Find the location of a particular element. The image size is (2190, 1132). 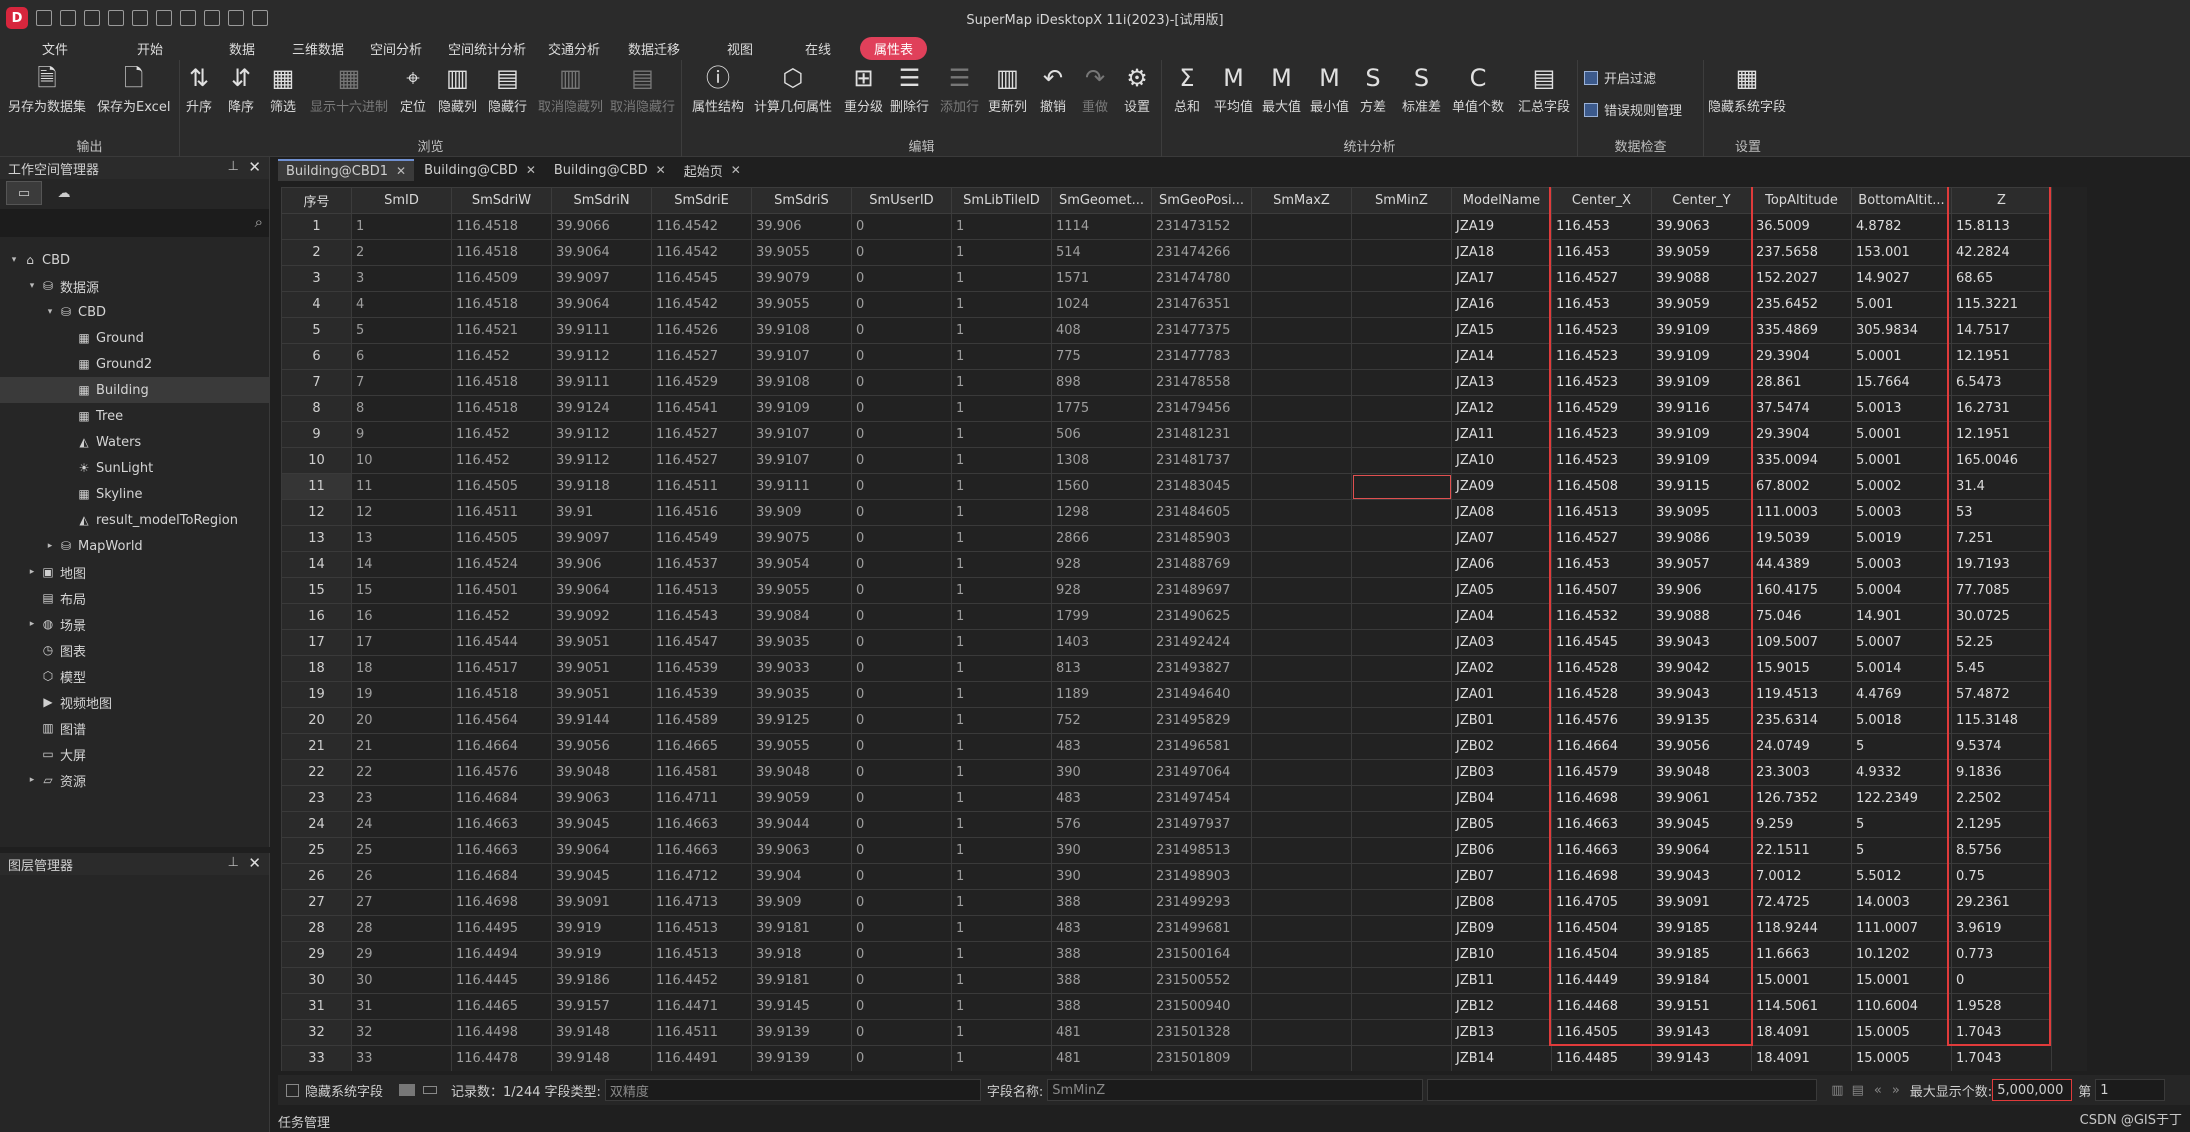

tree-item: ◭ Waters is located at coordinates (135, 442).